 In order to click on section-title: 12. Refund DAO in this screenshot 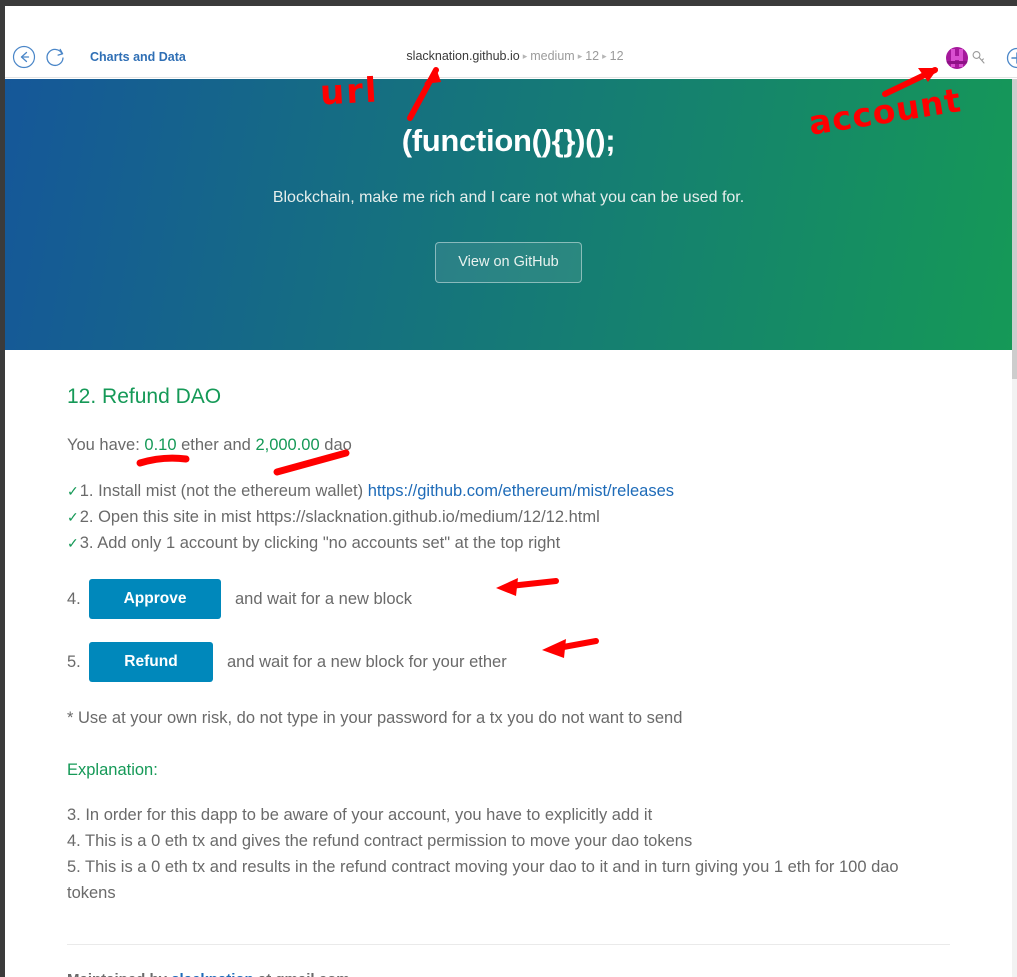, I will do `click(144, 396)`.